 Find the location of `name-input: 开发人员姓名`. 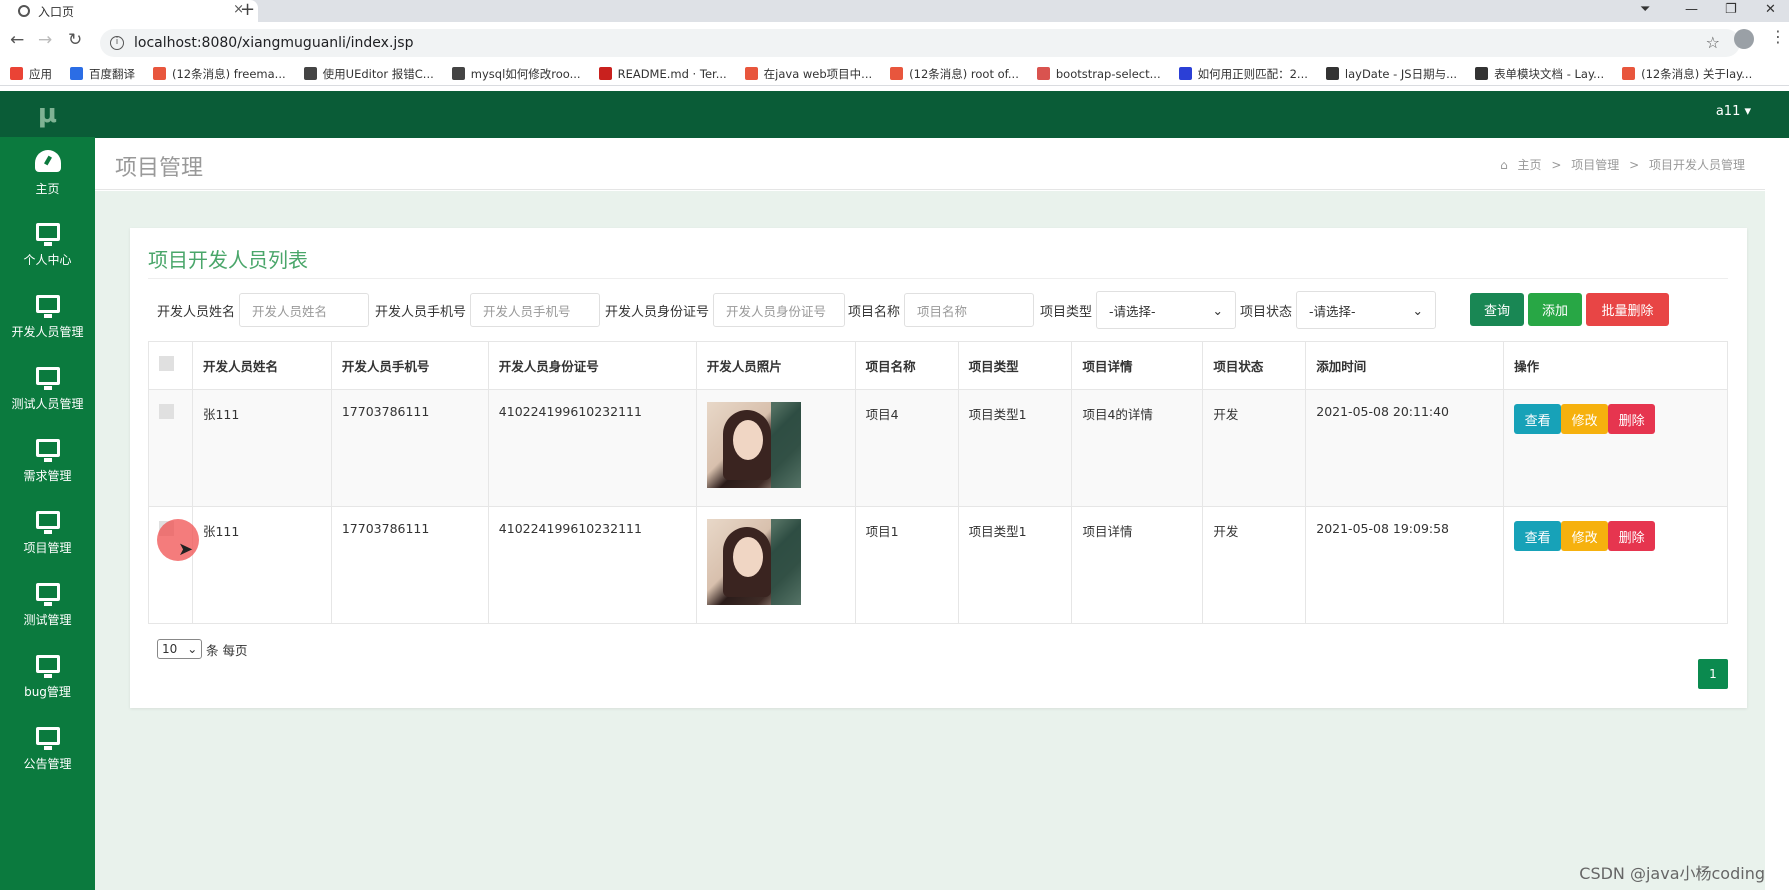

name-input: 开发人员姓名 is located at coordinates (304, 310).